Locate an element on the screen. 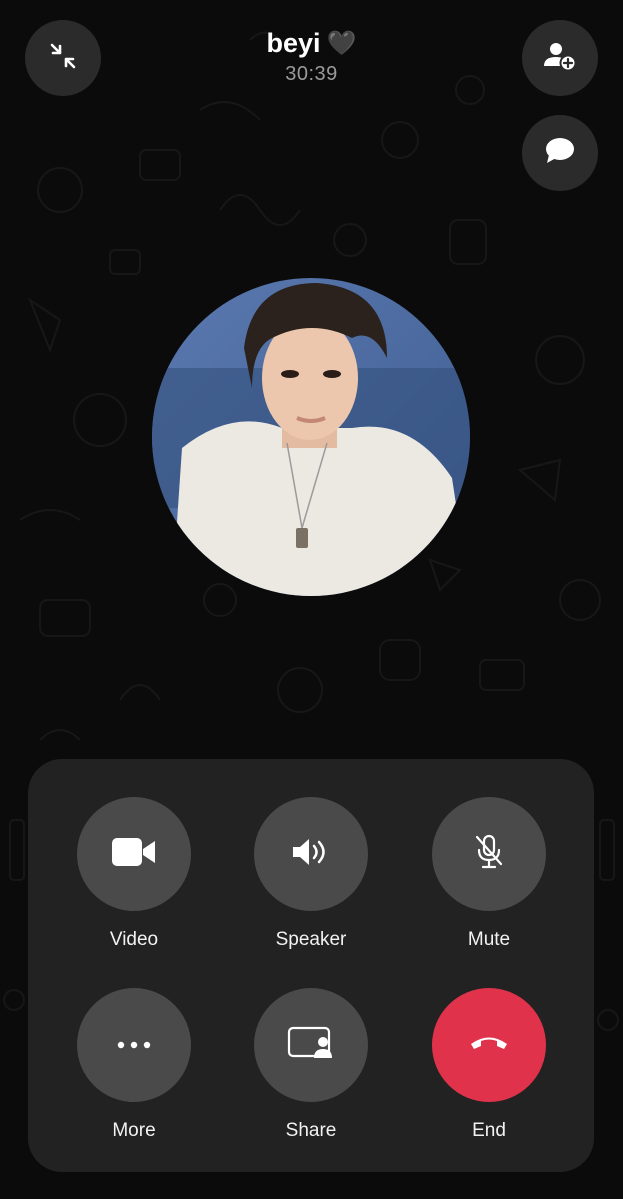 The width and height of the screenshot is (623, 1199). video-control: Video is located at coordinates (134, 874).